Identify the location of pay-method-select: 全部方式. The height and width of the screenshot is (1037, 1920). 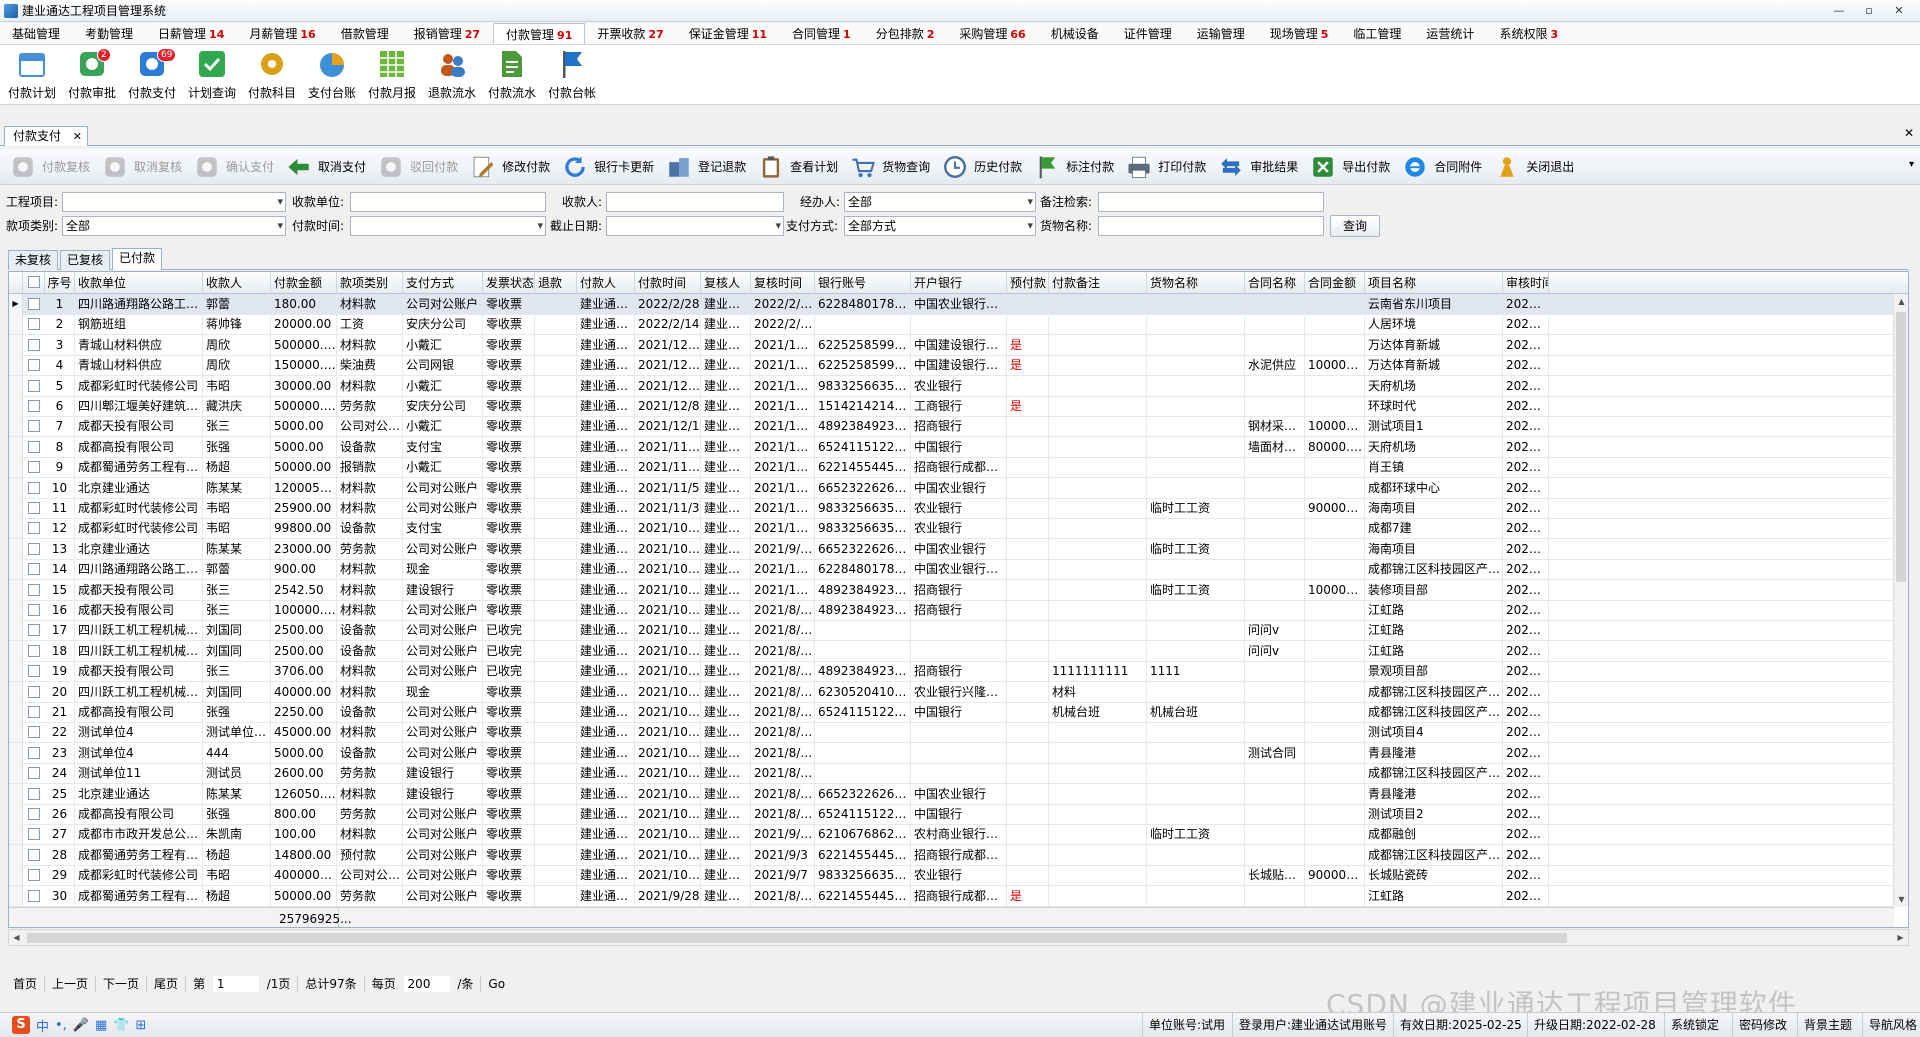
(940, 226).